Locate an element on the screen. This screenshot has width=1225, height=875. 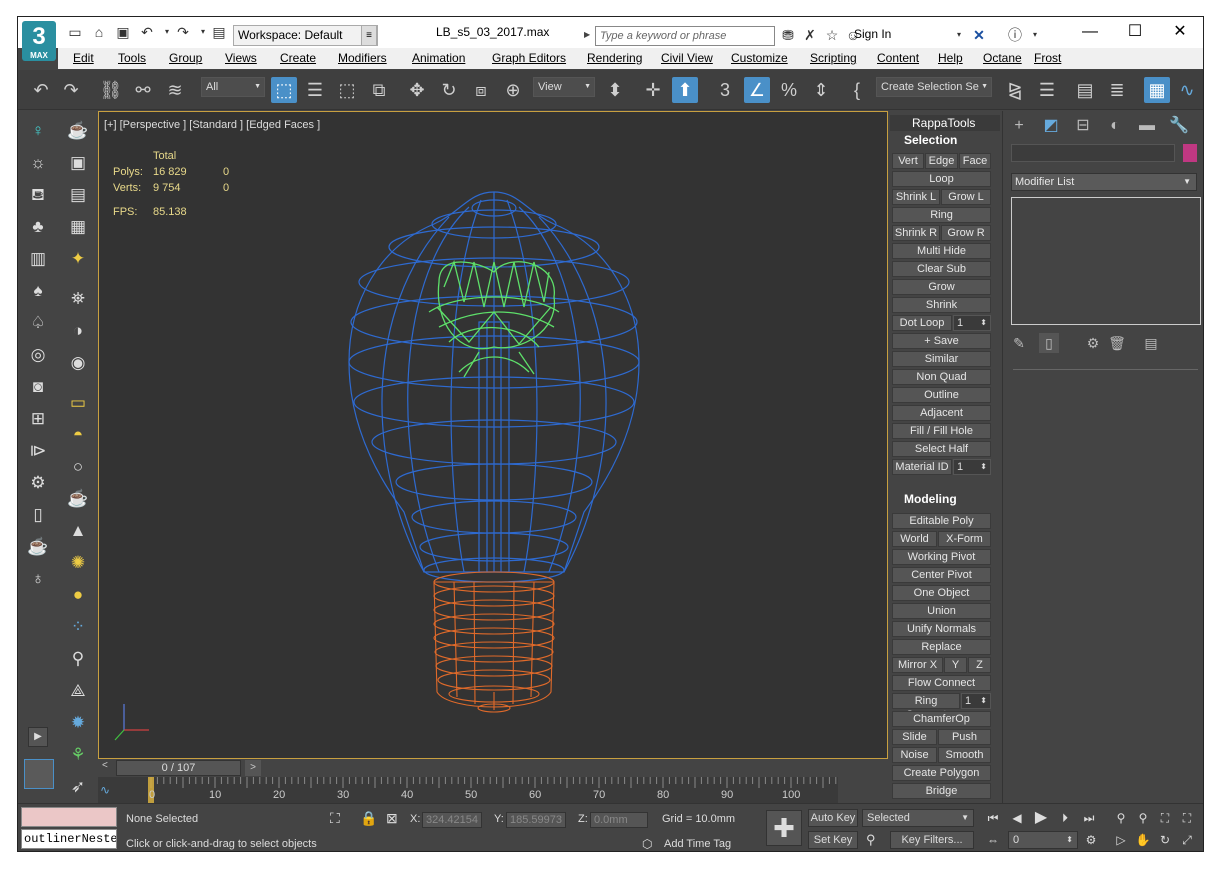
time-slider-prev-icon: < is located at coordinates (105, 765).